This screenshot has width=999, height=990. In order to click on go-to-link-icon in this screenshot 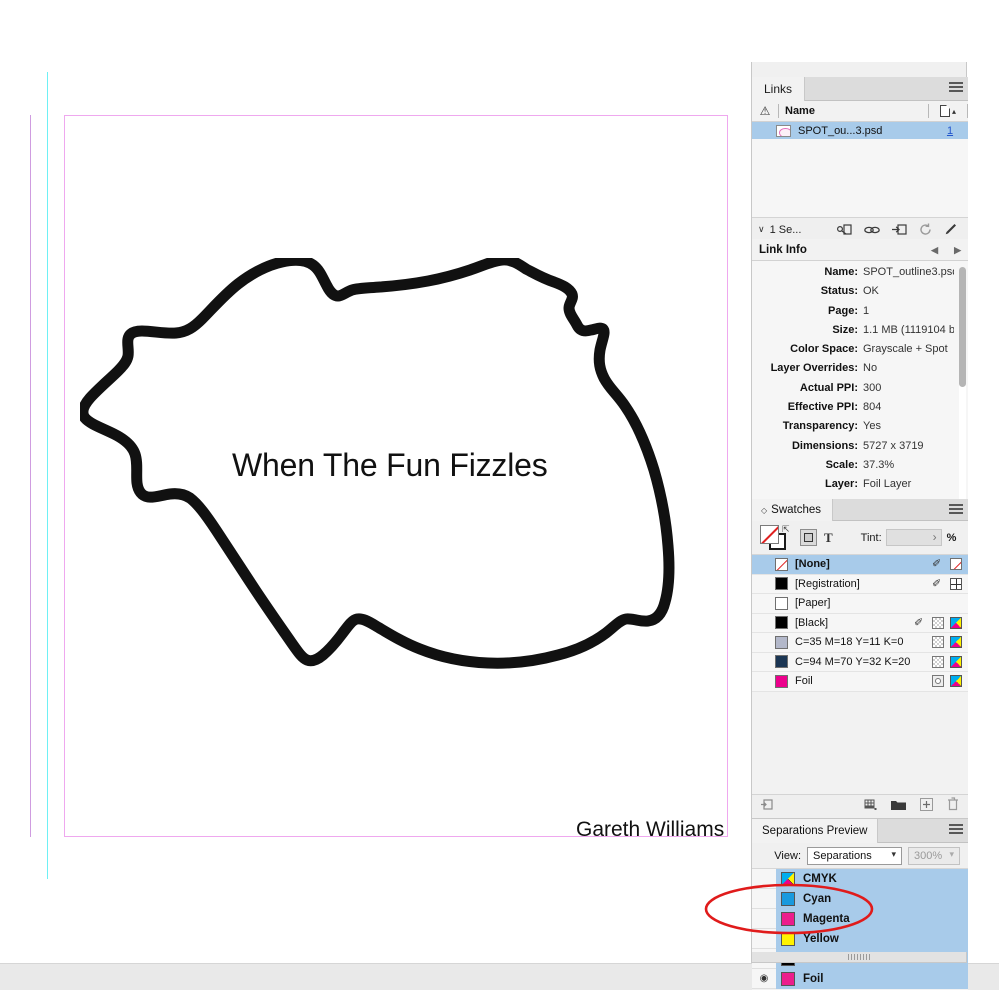, I will do `click(872, 230)`.